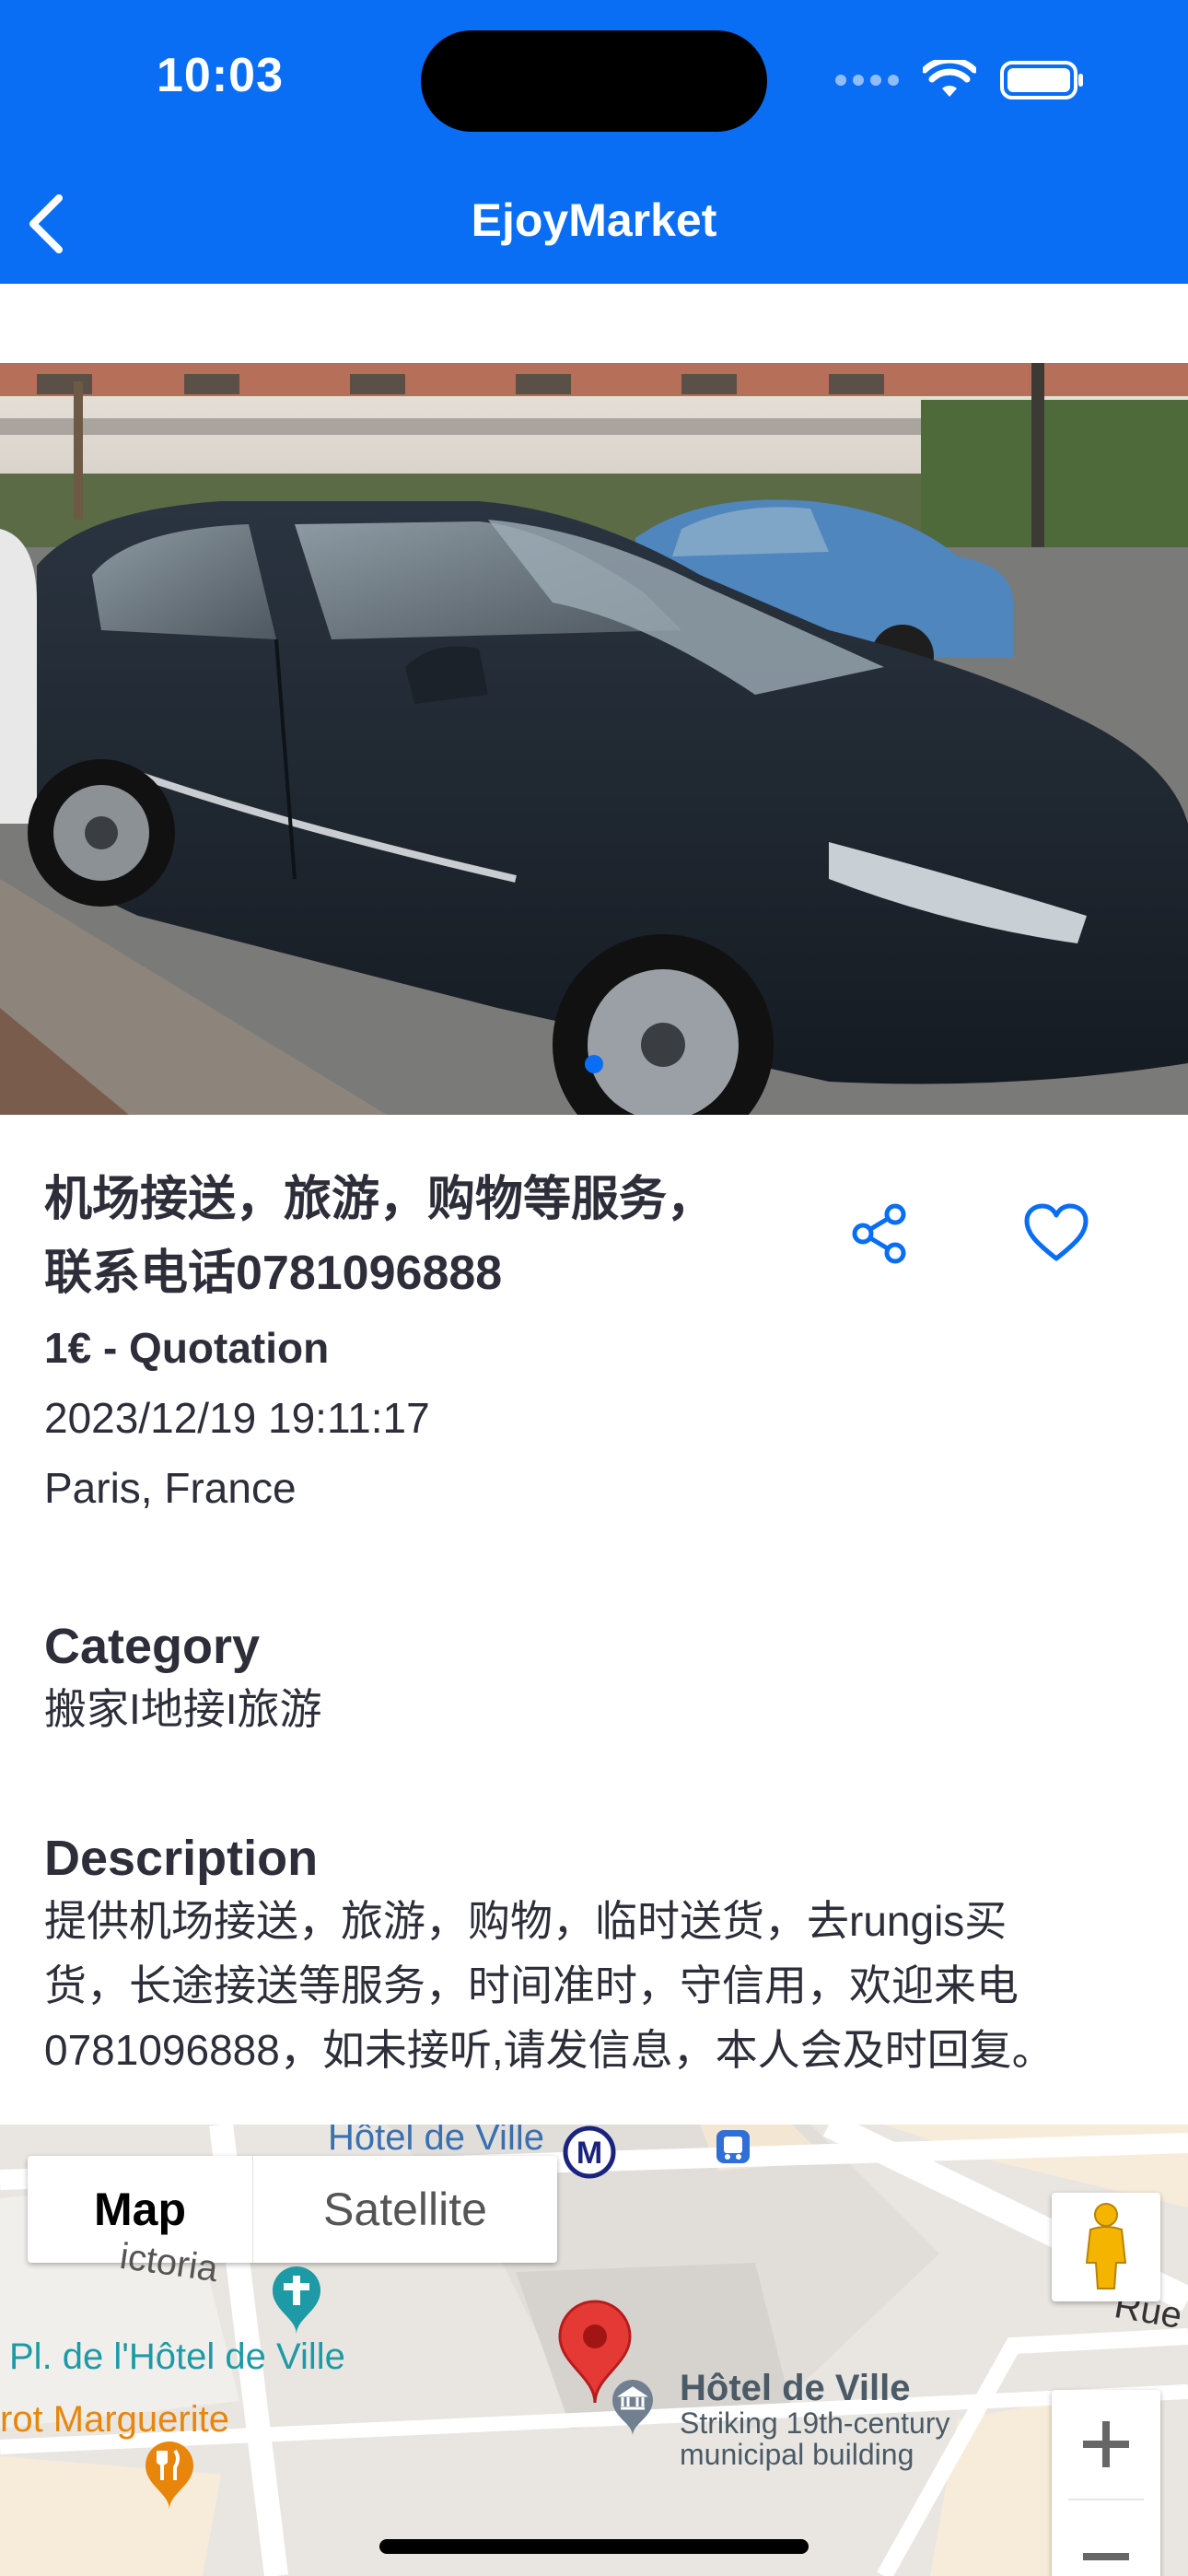 The width and height of the screenshot is (1188, 2576). I want to click on description-line2: 货，长途接送等服务，时间准时，守信用，欢迎来电, so click(531, 1985).